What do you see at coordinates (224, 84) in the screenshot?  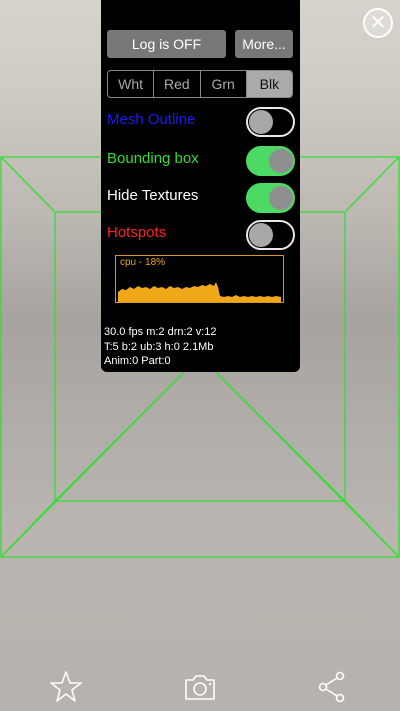 I see `segment-green: Grn` at bounding box center [224, 84].